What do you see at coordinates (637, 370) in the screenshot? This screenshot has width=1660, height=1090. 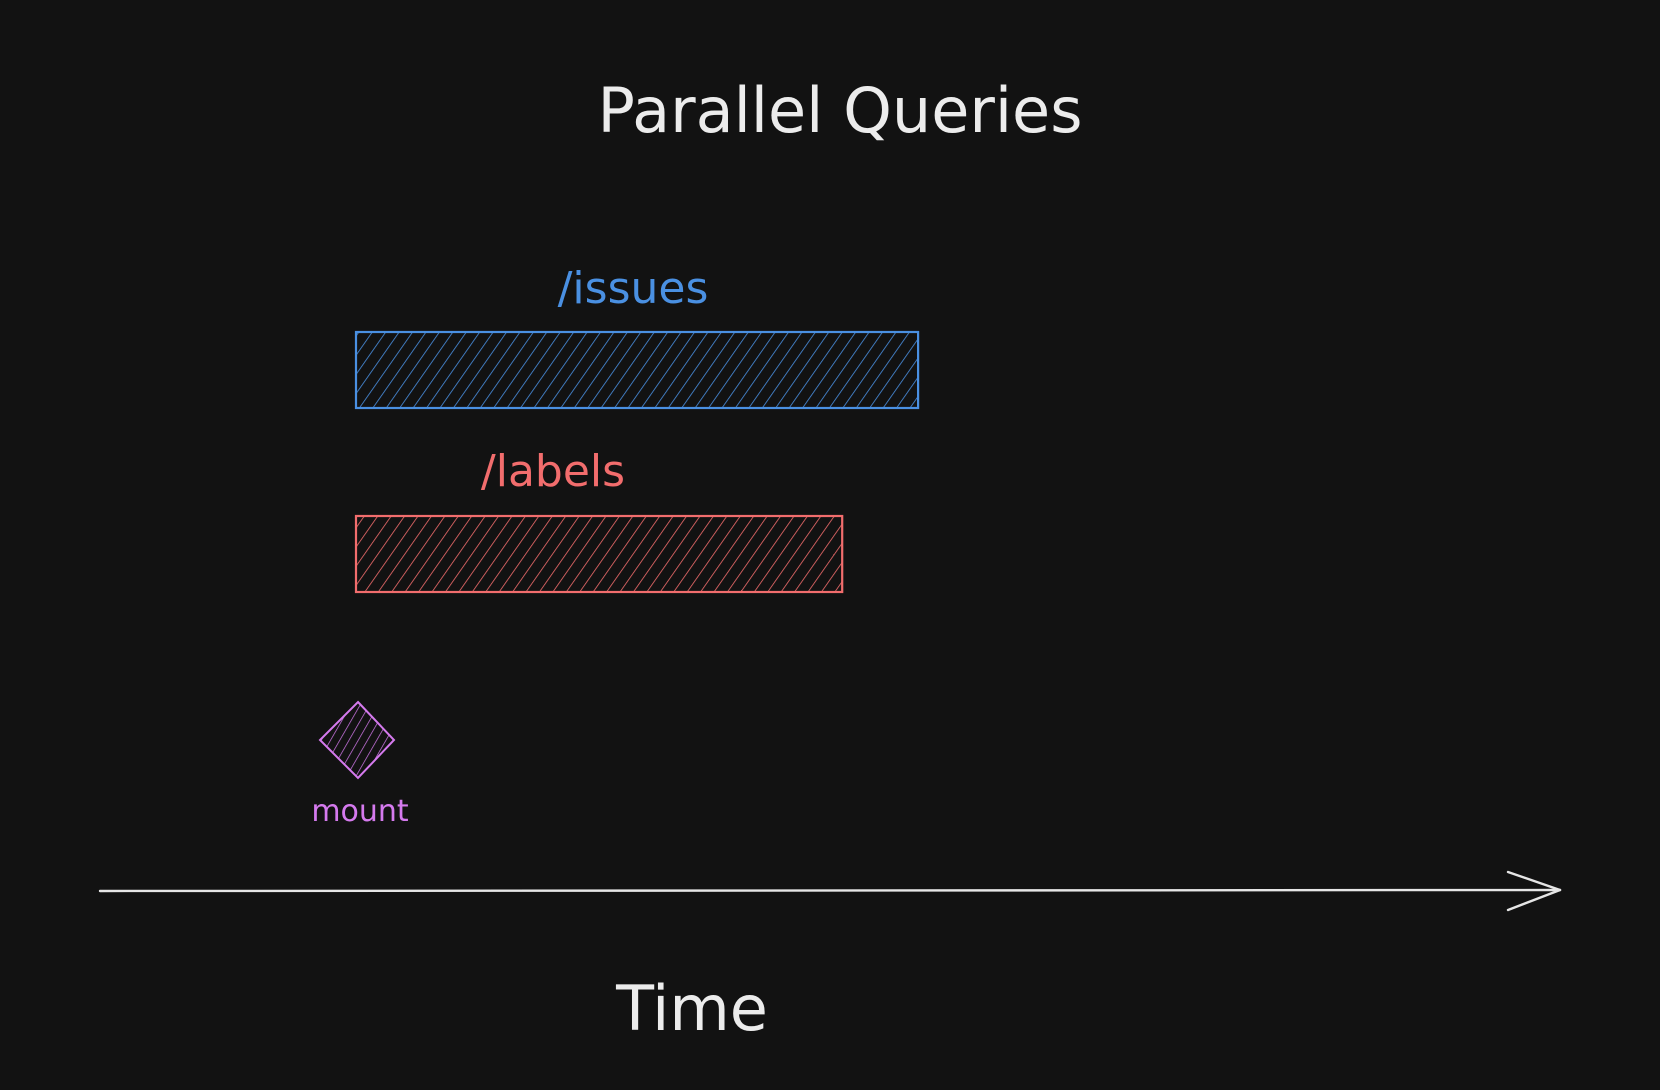 I see `query-bar-issues` at bounding box center [637, 370].